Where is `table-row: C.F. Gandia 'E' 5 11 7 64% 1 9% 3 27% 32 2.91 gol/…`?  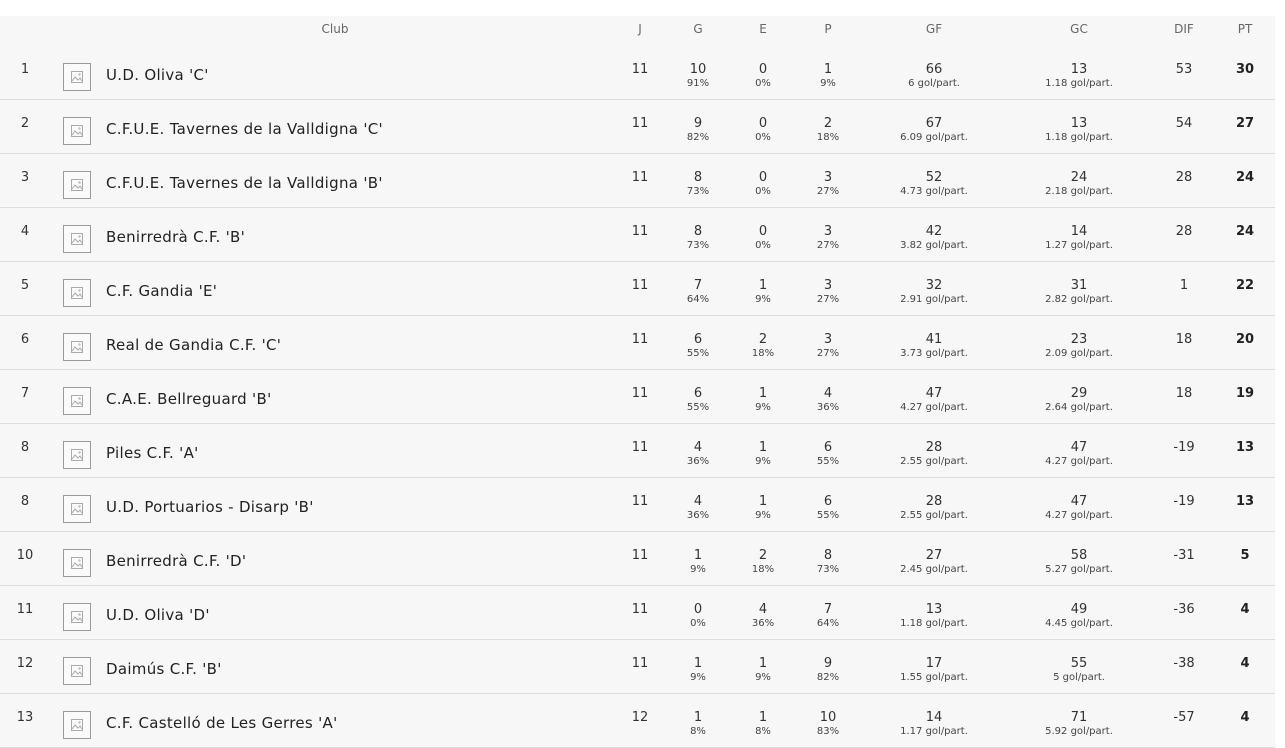
table-row: C.F. Gandia 'E' 5 11 7 64% 1 9% 3 27% 32 2.91 gol/… is located at coordinates (637, 289).